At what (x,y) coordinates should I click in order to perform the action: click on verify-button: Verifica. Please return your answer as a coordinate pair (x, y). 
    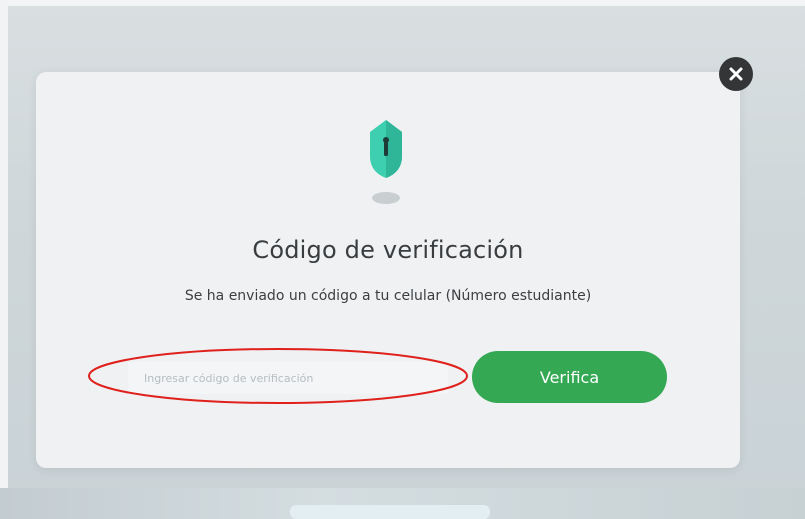
    Looking at the image, I should click on (569, 377).